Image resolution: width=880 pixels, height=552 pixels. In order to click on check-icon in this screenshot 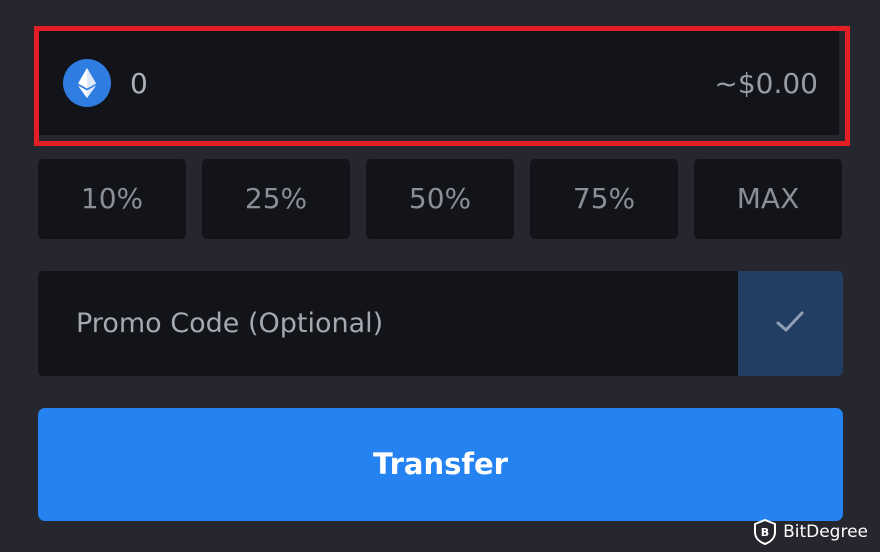, I will do `click(790, 321)`.